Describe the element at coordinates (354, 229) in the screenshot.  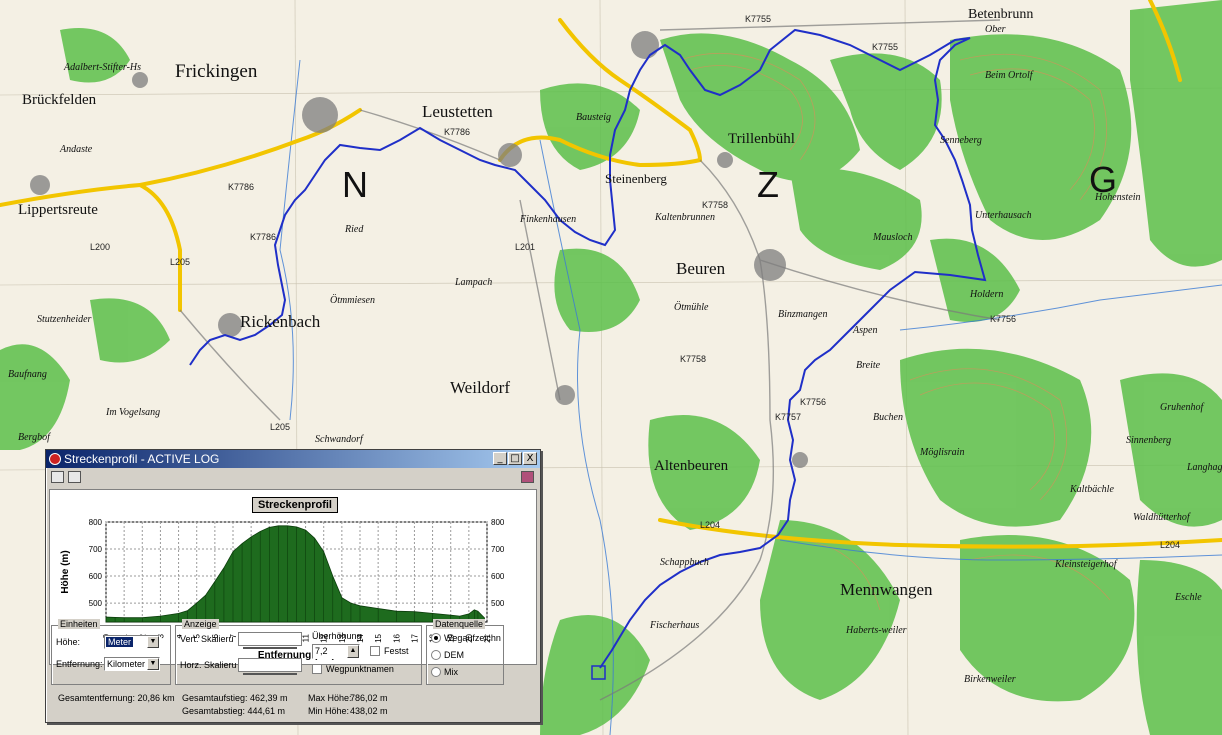
I see `place-label: Ried` at that location.